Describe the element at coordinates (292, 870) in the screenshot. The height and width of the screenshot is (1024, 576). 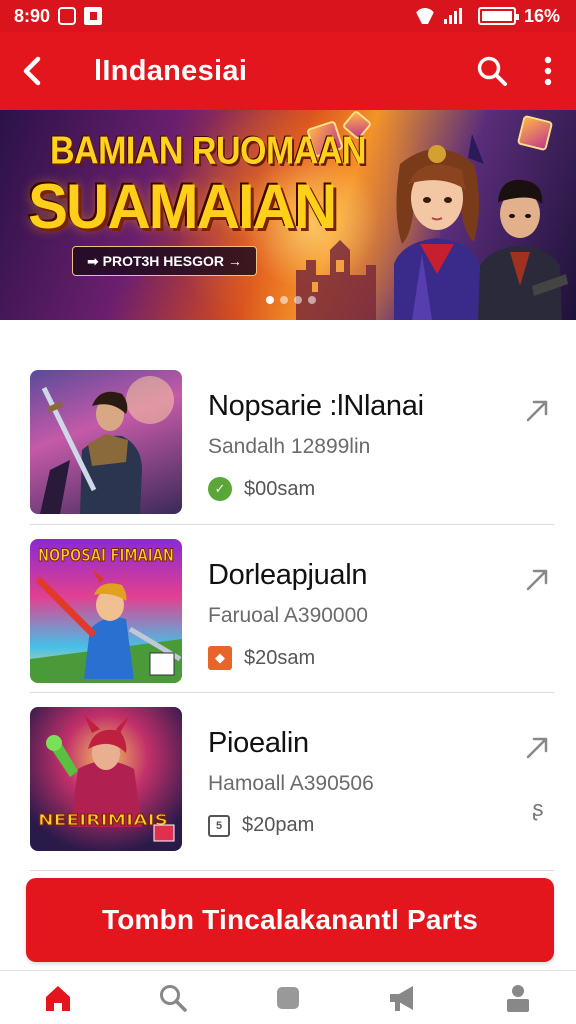
I see `divider` at that location.